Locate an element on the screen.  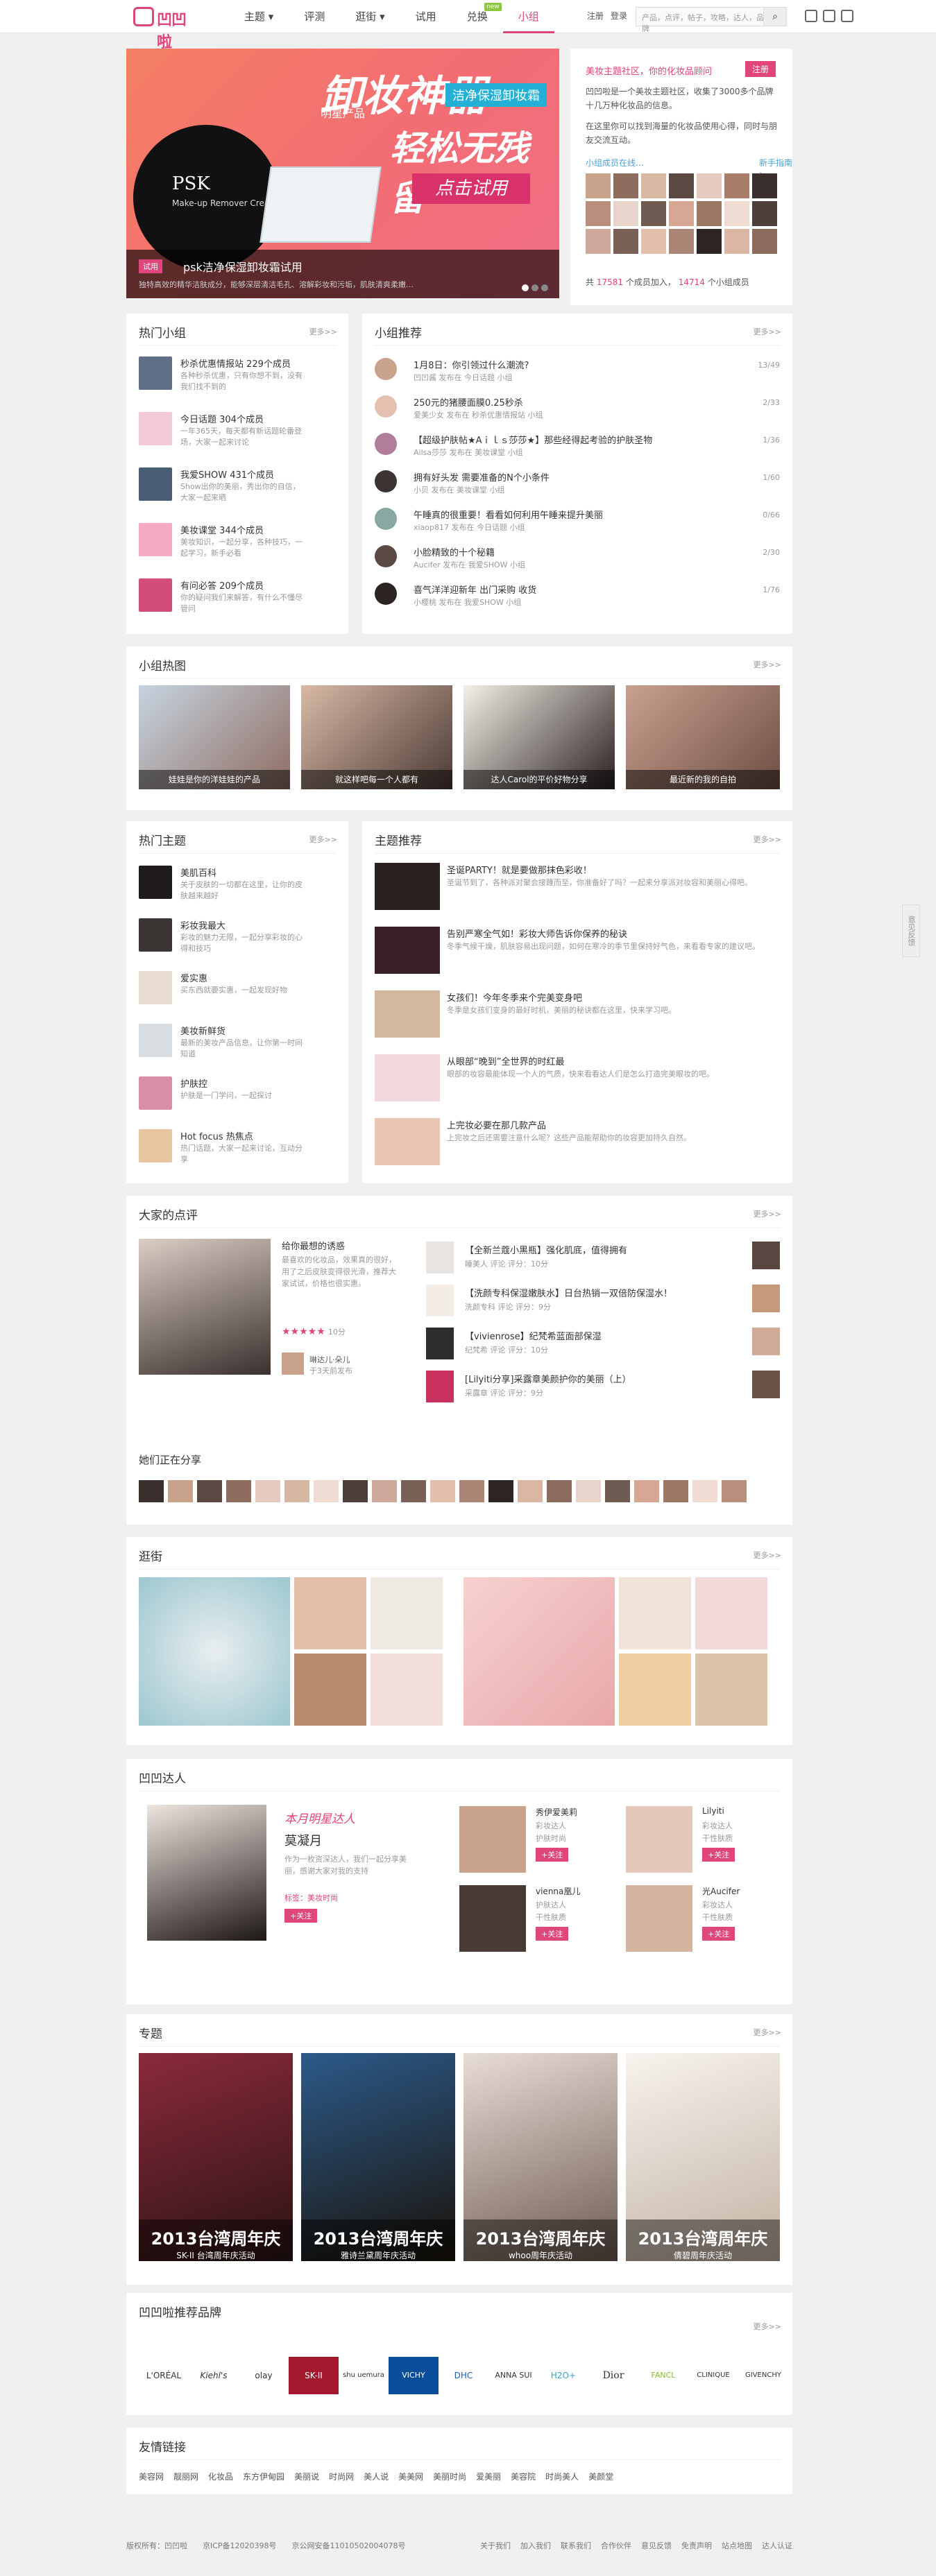
site-logo: 凹凹啦 is located at coordinates (166, 28).